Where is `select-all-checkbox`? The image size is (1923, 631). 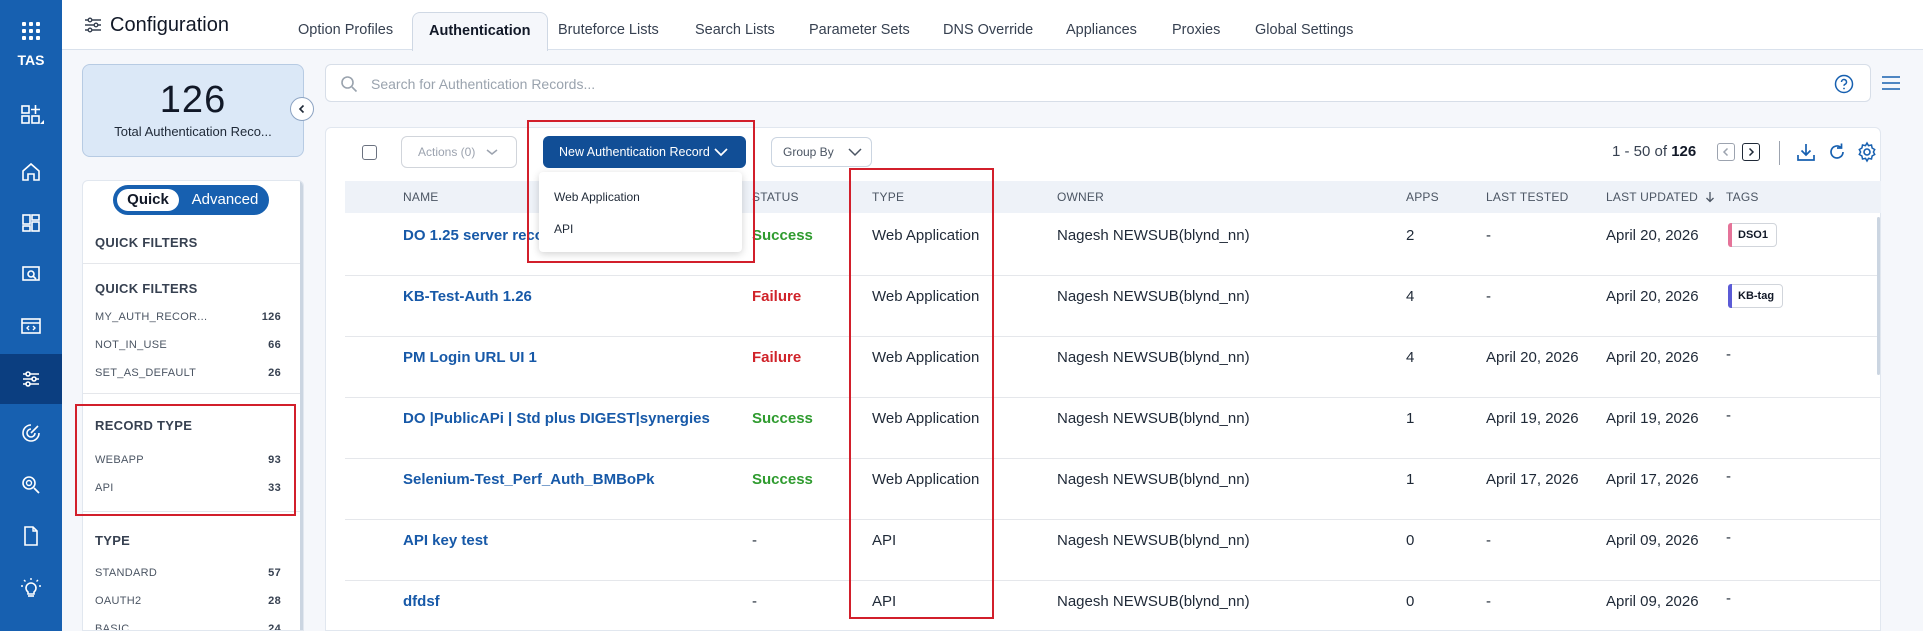
select-all-checkbox is located at coordinates (369, 152).